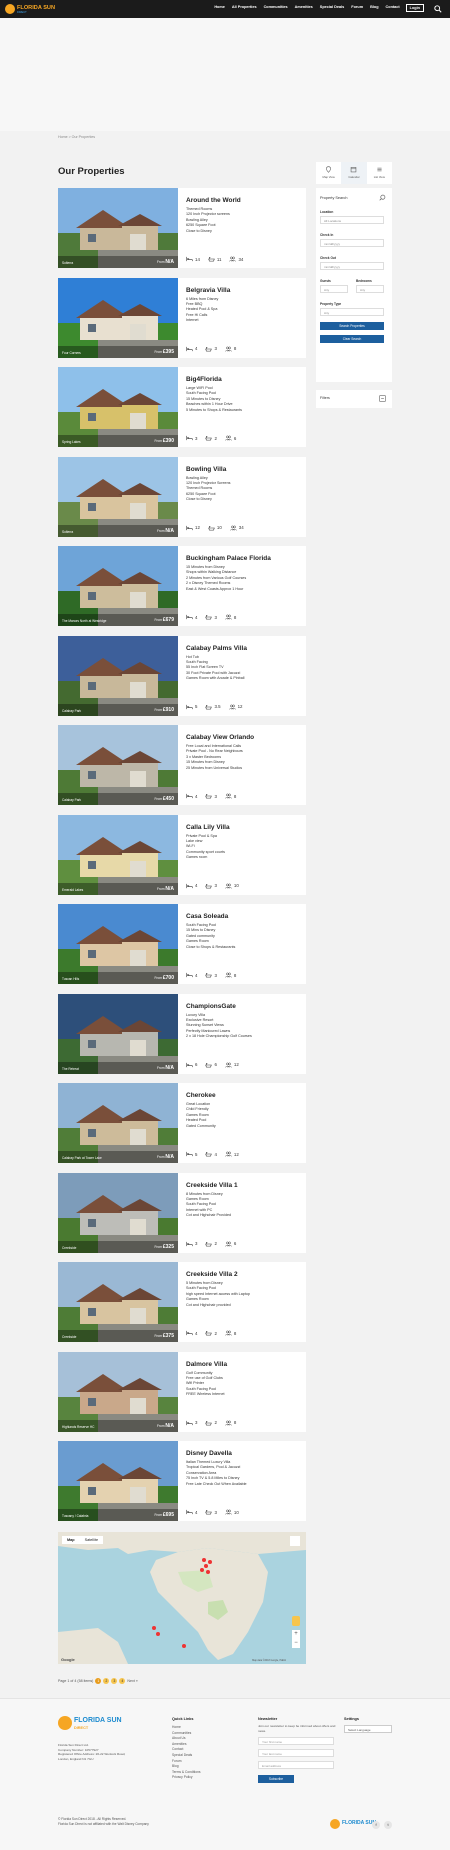  What do you see at coordinates (374, 8) in the screenshot?
I see `nav-blog: Blog` at bounding box center [374, 8].